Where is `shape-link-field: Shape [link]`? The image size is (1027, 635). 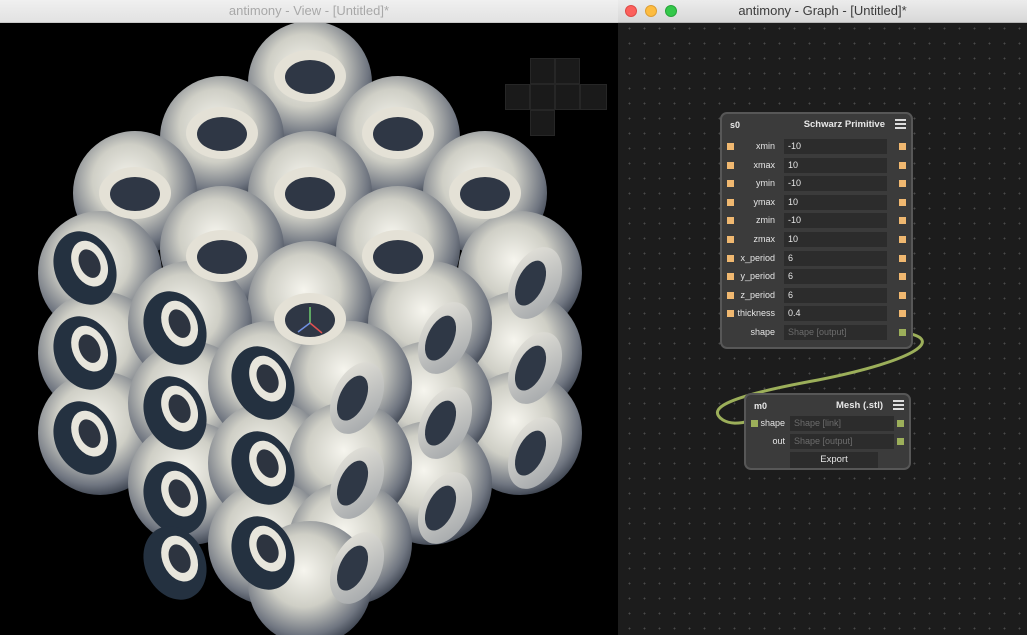 shape-link-field: Shape [link] is located at coordinates (842, 423).